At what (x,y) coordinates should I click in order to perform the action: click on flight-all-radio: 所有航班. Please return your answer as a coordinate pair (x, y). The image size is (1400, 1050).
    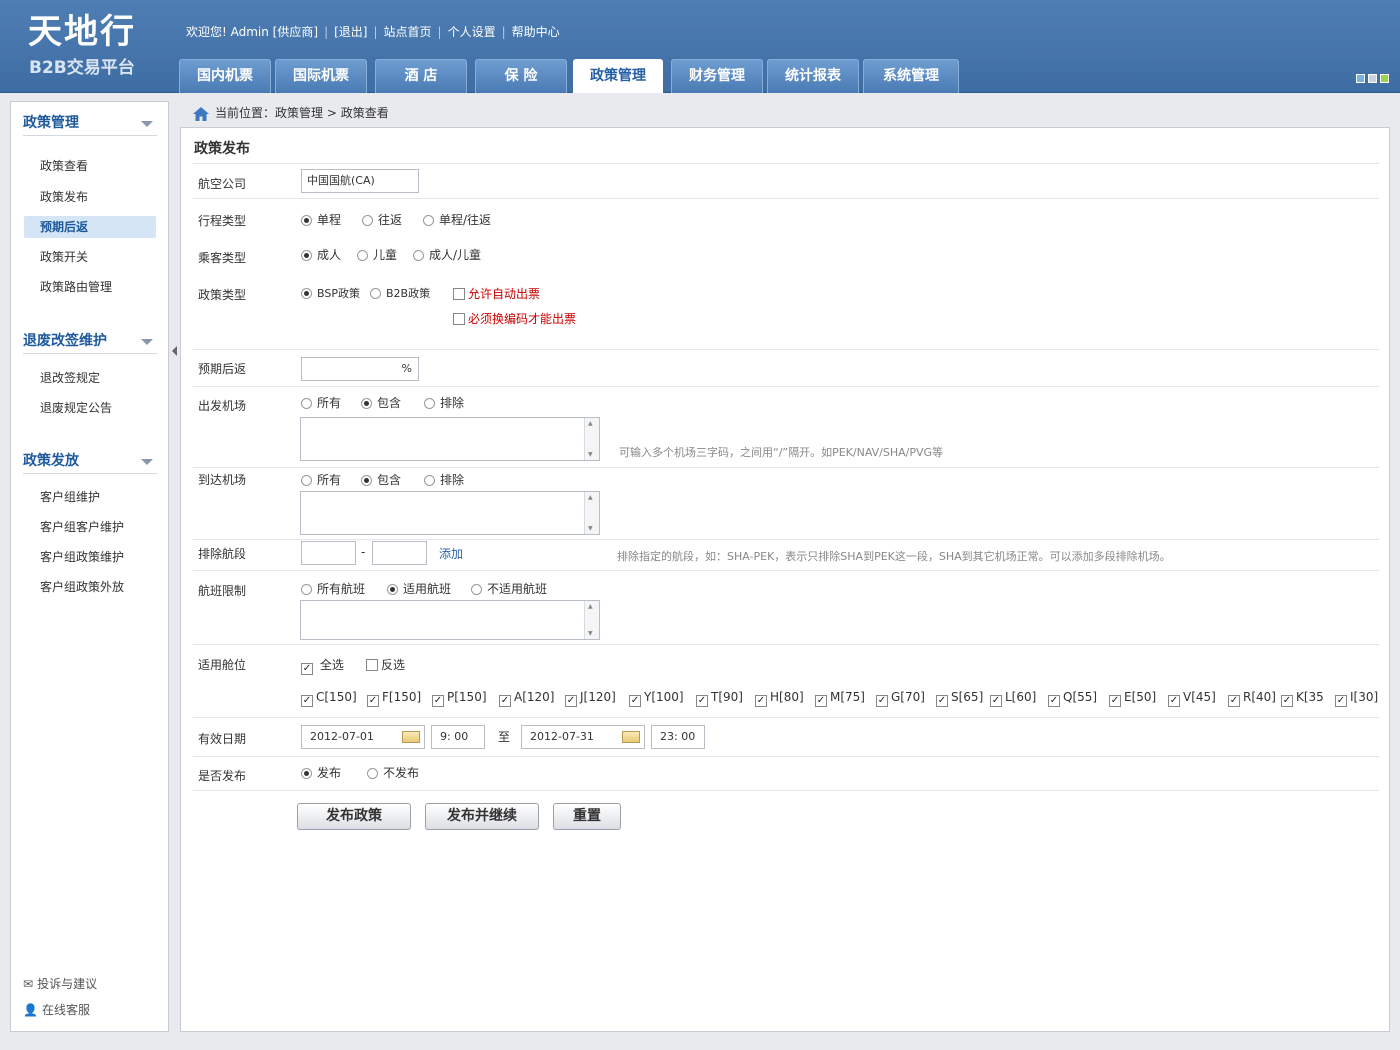
    Looking at the image, I should click on (333, 589).